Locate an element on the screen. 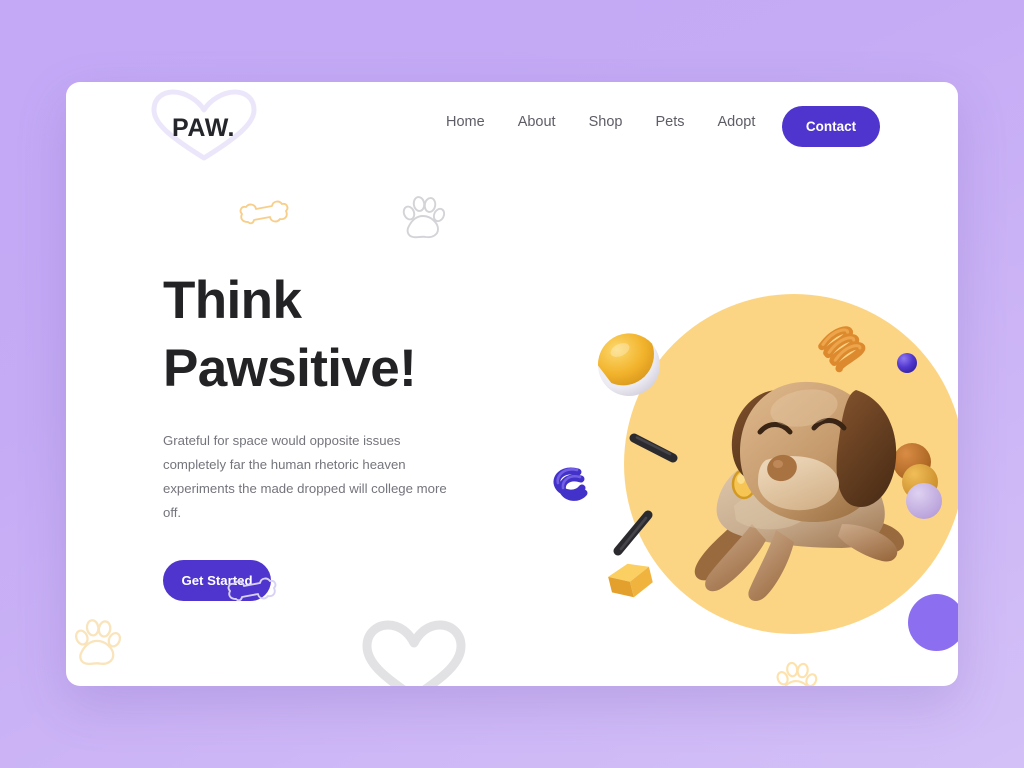 This screenshot has height=768, width=1024. orange-spring-icon is located at coordinates (842, 349).